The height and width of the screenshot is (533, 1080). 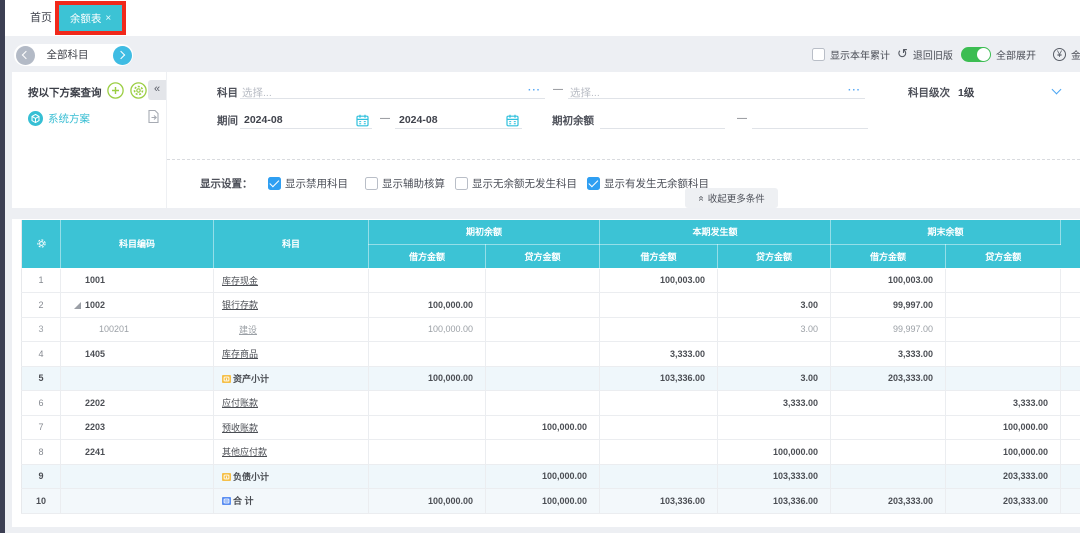 I want to click on subject-name-link: 其他应付款, so click(x=244, y=452).